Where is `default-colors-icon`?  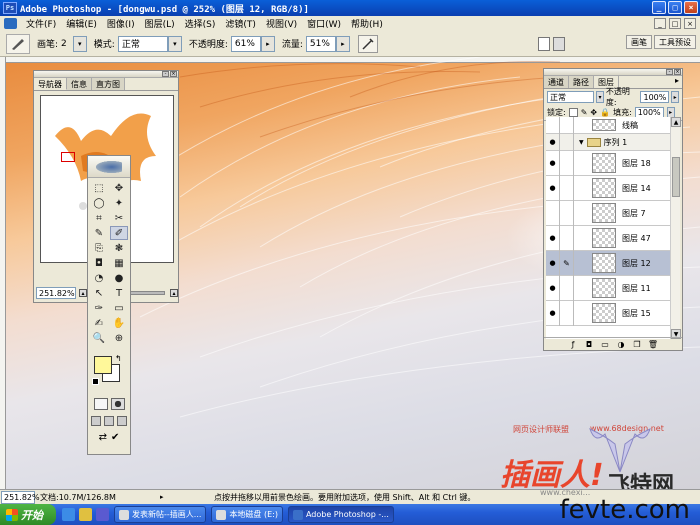 default-colors-icon is located at coordinates (95, 381).